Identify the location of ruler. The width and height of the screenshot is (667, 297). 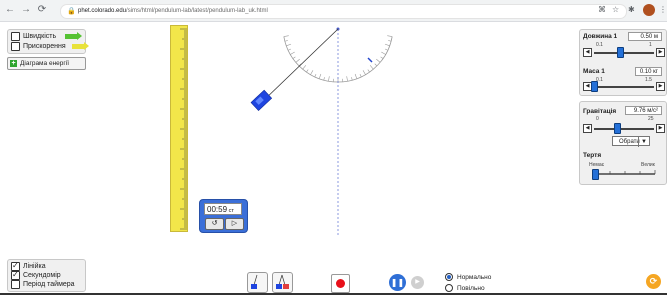
(179, 128).